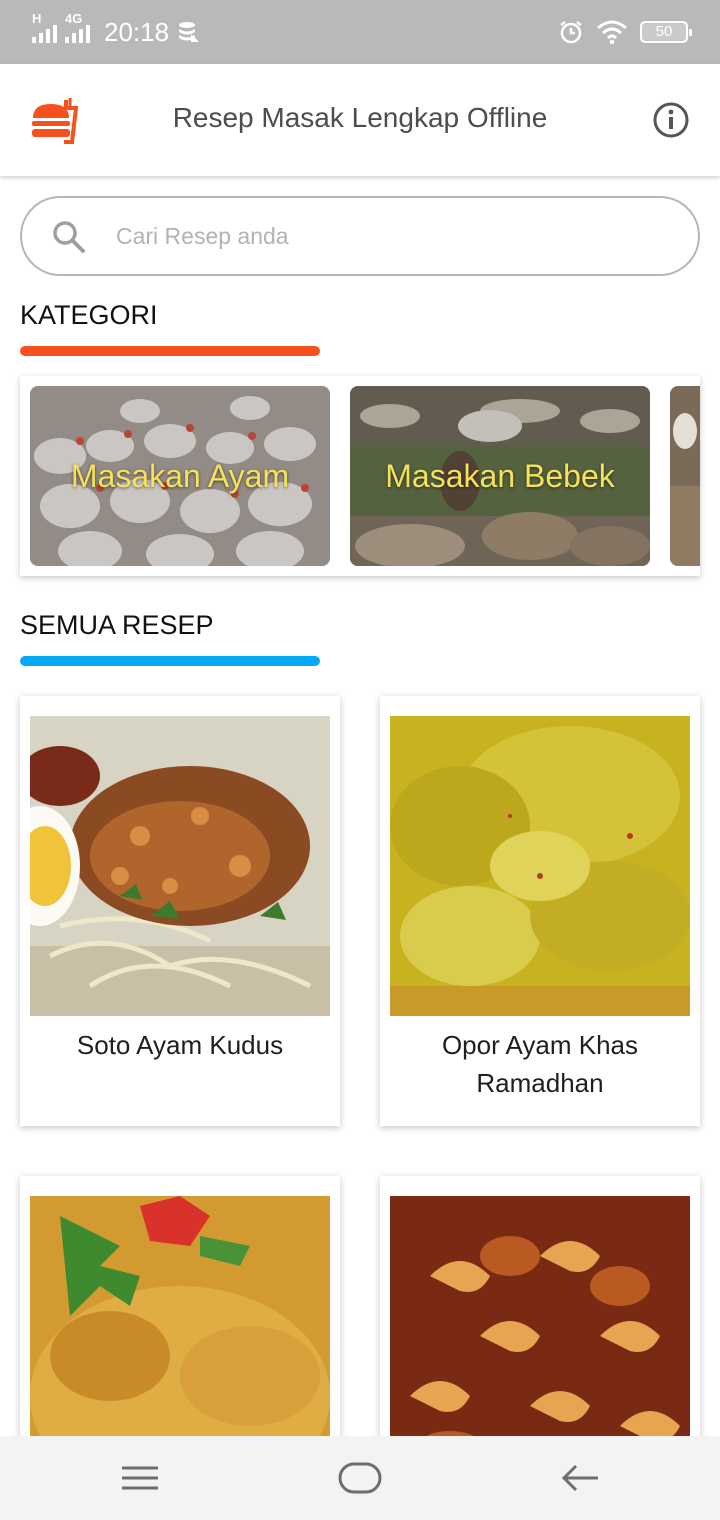 This screenshot has width=720, height=1520. Describe the element at coordinates (612, 32) in the screenshot. I see `wifi-icon` at that location.